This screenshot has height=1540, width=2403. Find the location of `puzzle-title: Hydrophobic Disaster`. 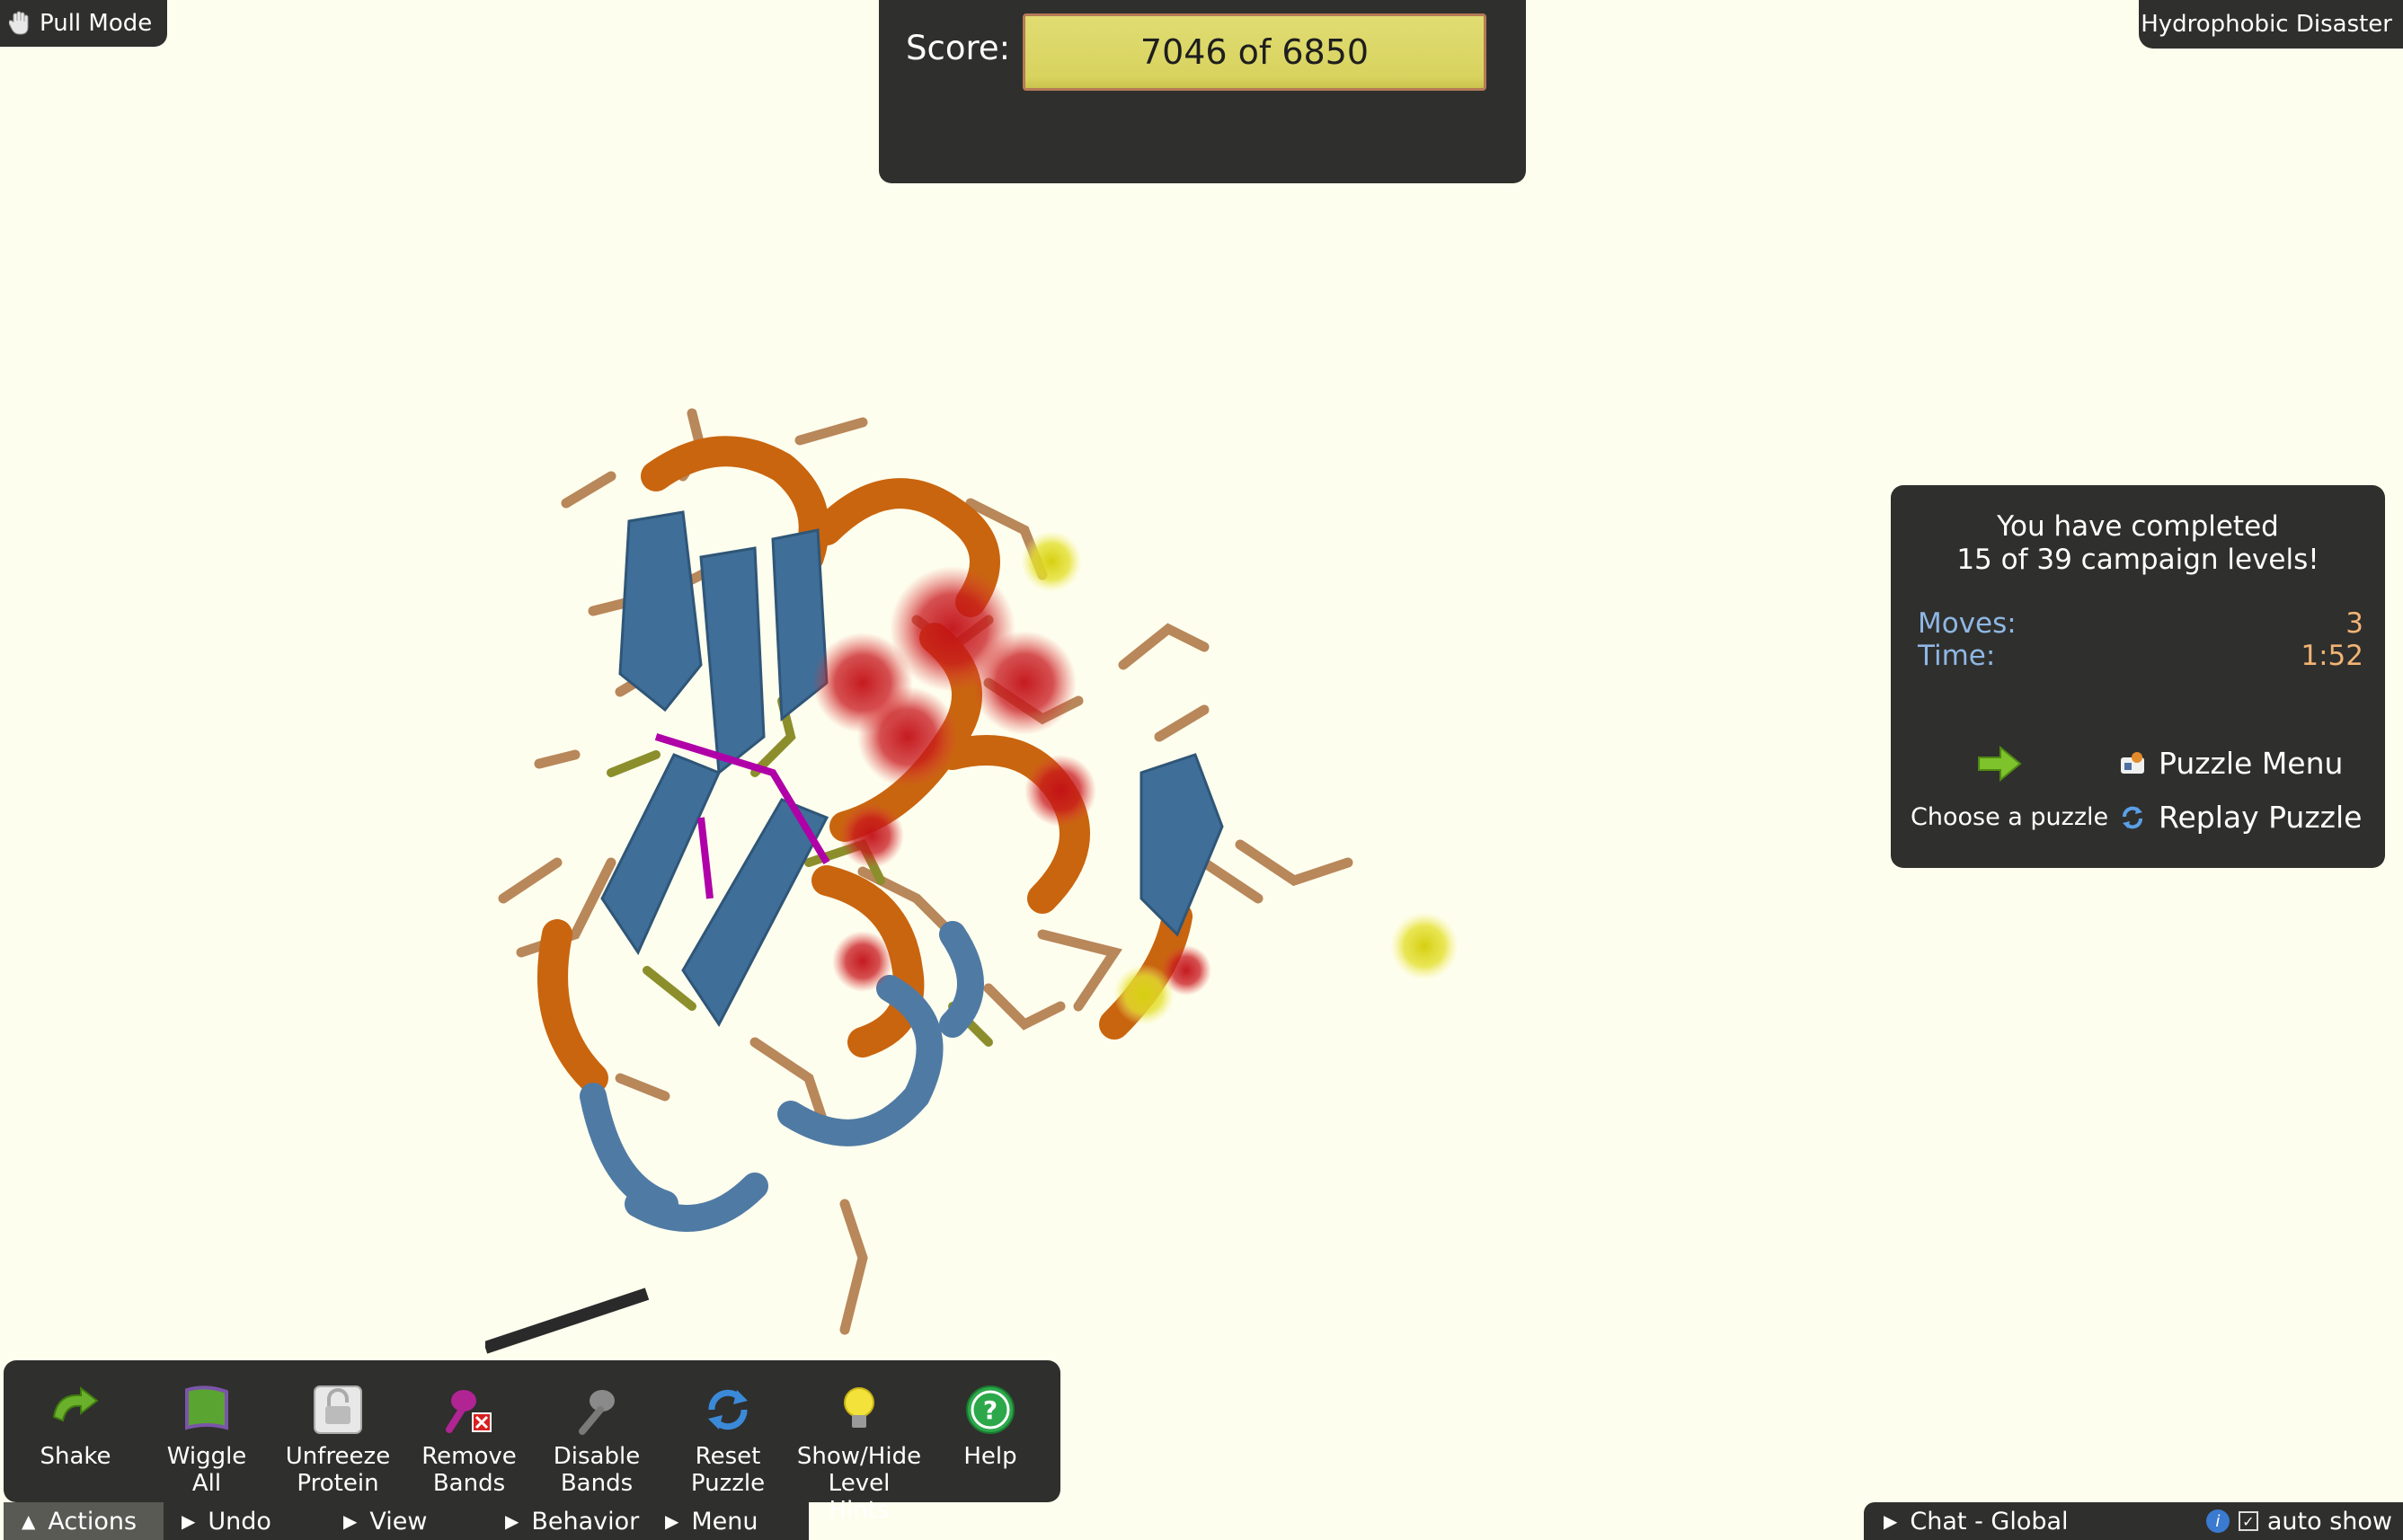

puzzle-title: Hydrophobic Disaster is located at coordinates (2266, 24).